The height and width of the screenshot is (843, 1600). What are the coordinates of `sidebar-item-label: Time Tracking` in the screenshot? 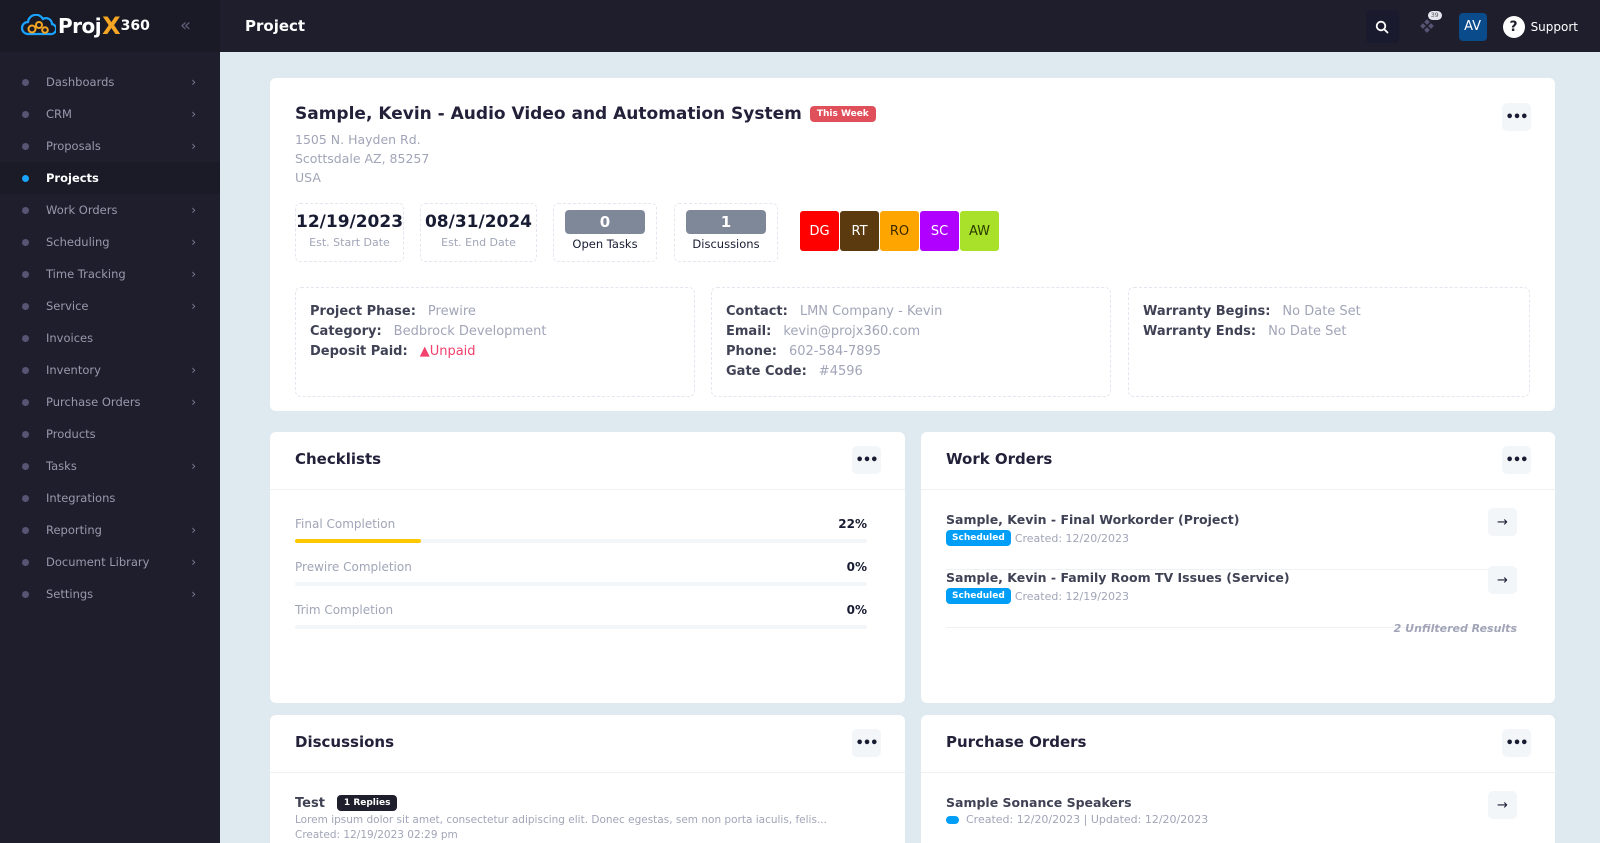 It's located at (86, 274).